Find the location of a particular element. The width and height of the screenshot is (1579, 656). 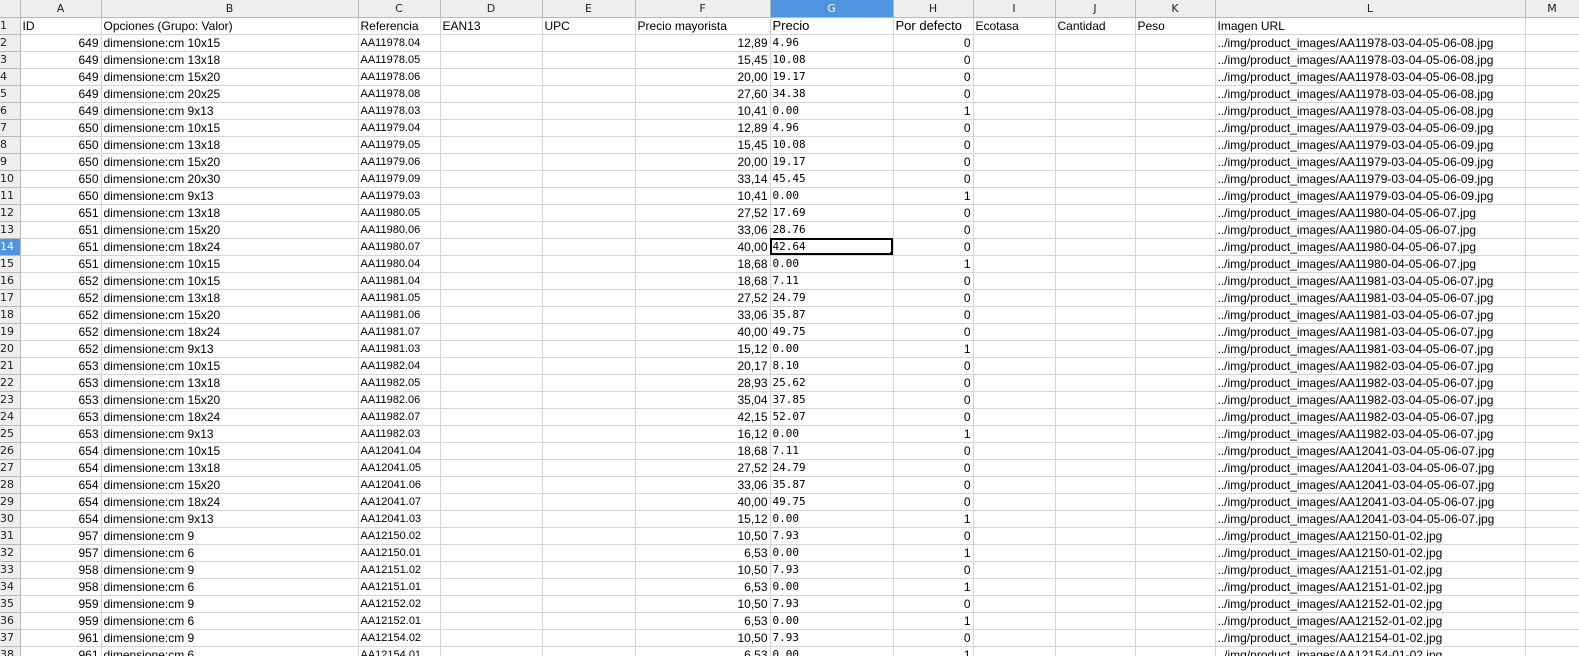

row-header-16: 16 is located at coordinates (10, 281).